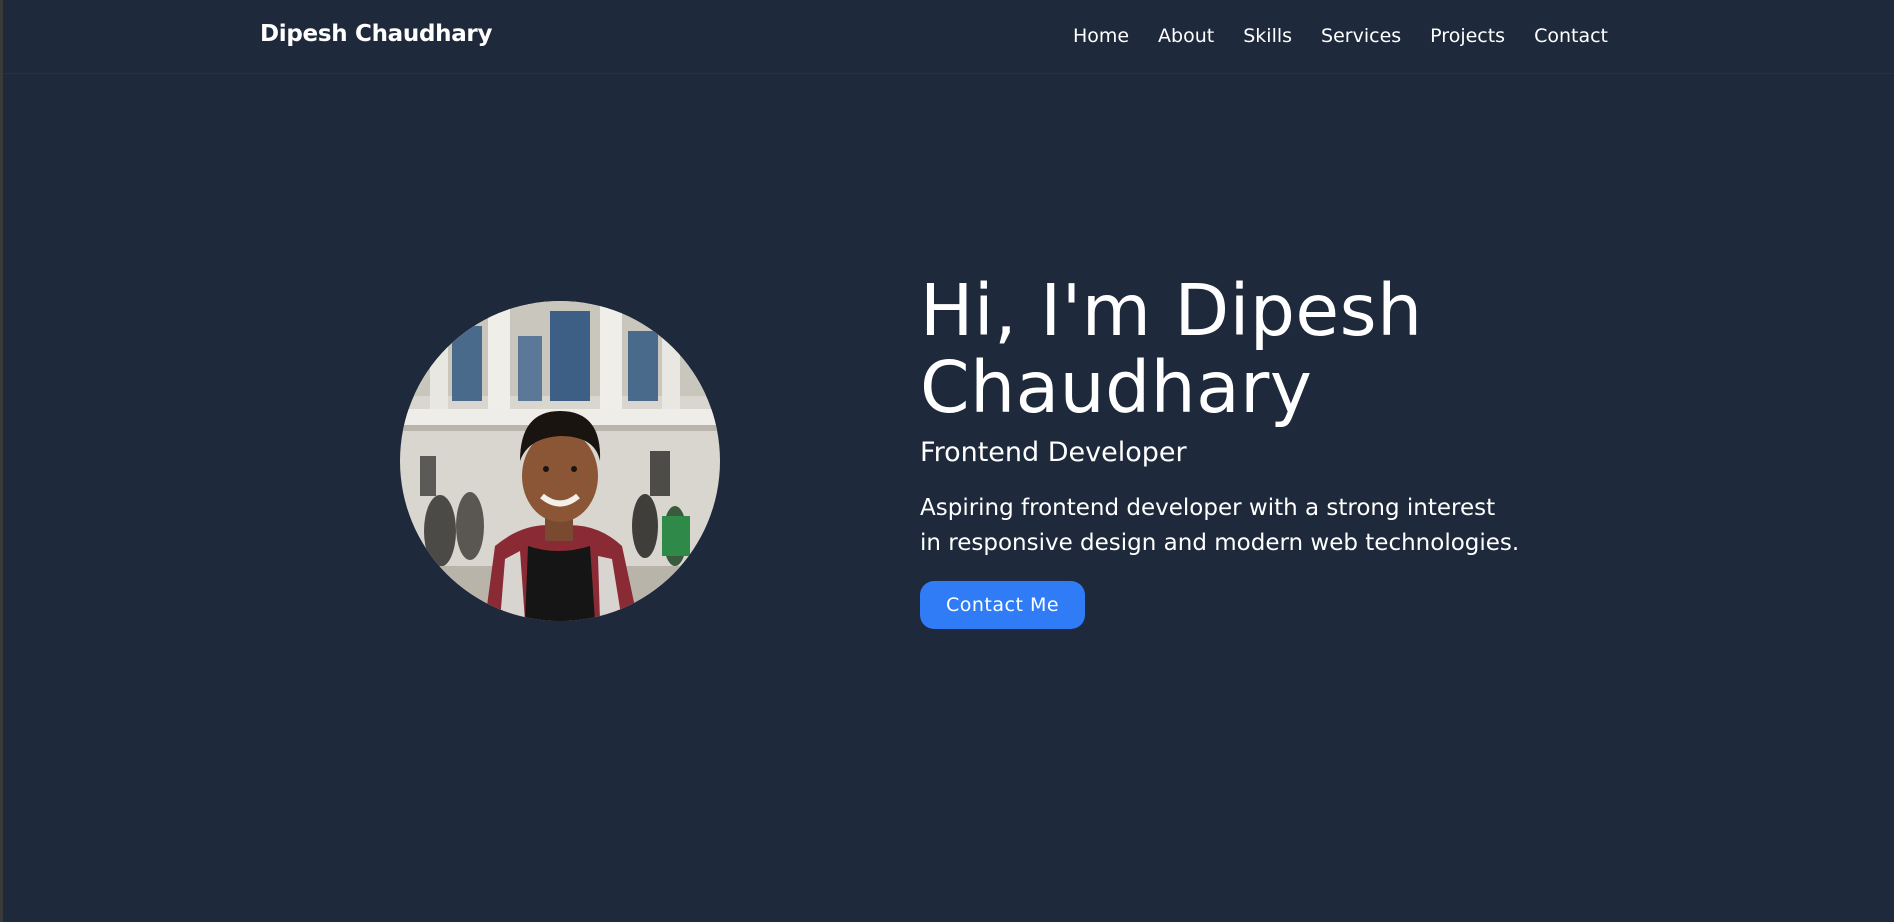 This screenshot has width=1894, height=922. Describe the element at coordinates (1101, 36) in the screenshot. I see `nav-link-home: Home` at that location.